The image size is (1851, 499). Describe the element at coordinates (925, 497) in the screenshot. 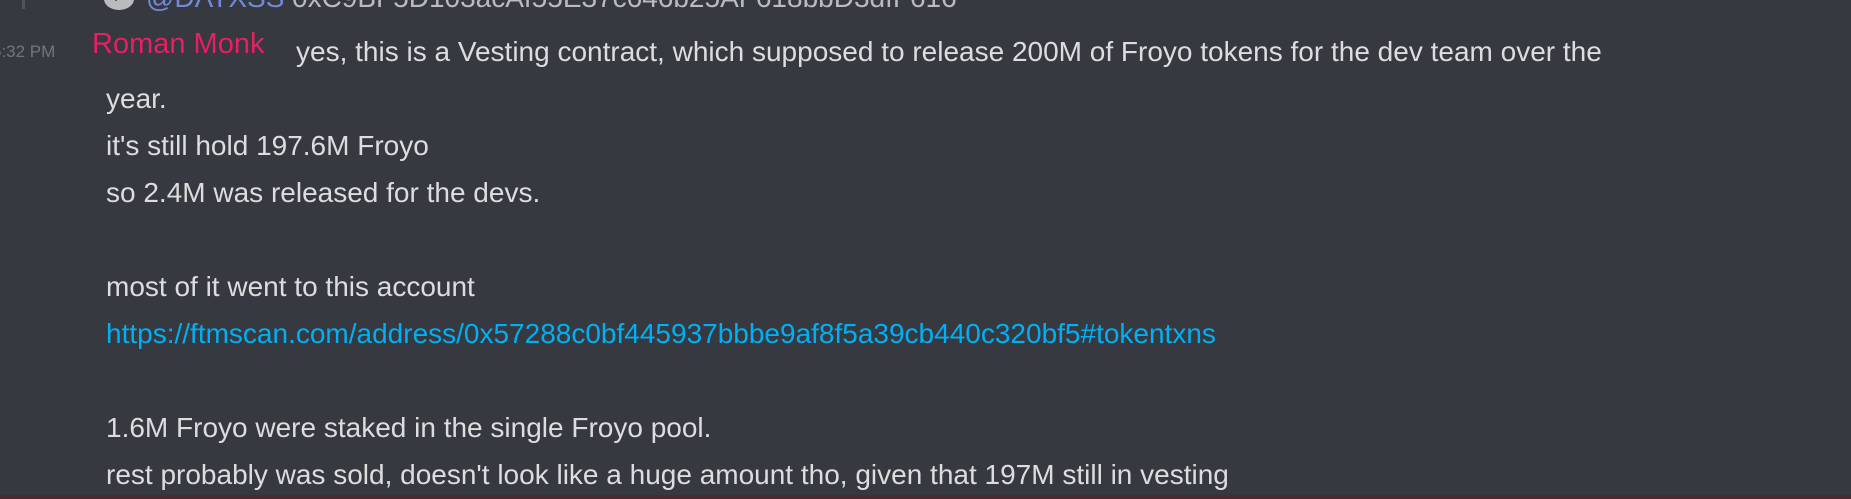

I see `bottom-divider` at that location.